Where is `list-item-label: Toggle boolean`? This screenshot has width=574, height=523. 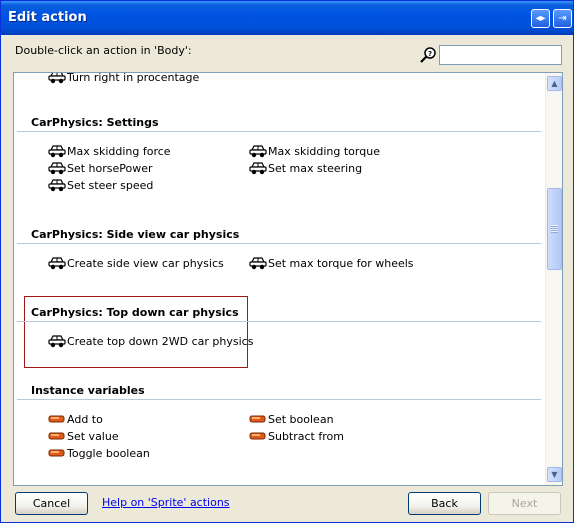
list-item-label: Toggle boolean is located at coordinates (108, 453).